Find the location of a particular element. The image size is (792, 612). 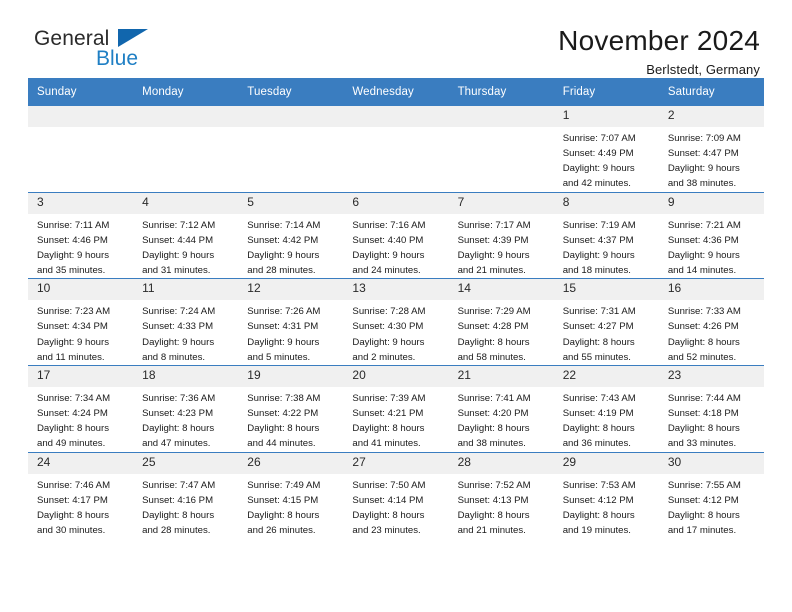

daylight-line-2: and 31 minutes. is located at coordinates (176, 271).